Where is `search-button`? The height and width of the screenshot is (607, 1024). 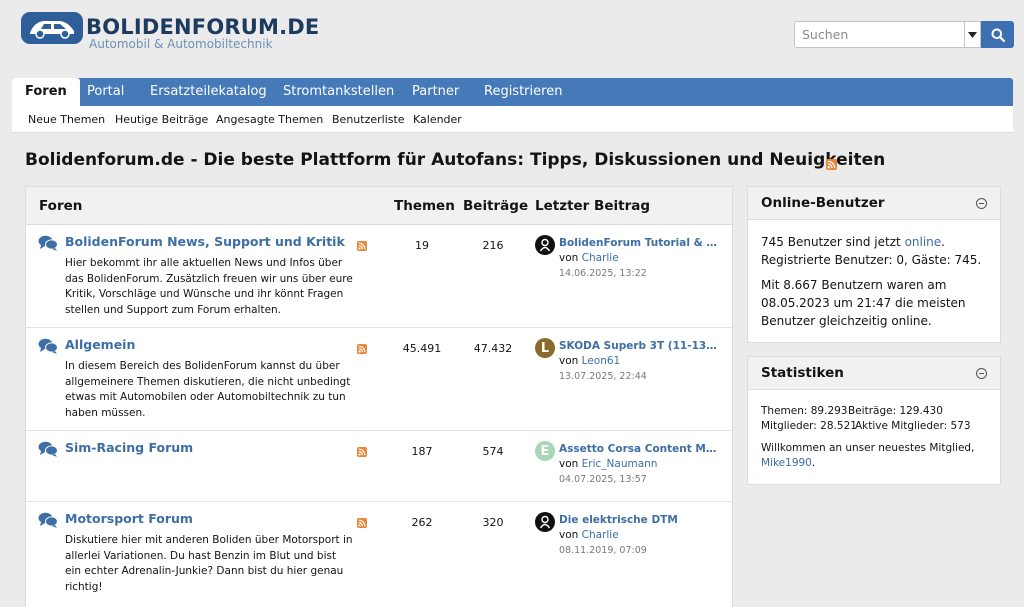
search-button is located at coordinates (997, 34).